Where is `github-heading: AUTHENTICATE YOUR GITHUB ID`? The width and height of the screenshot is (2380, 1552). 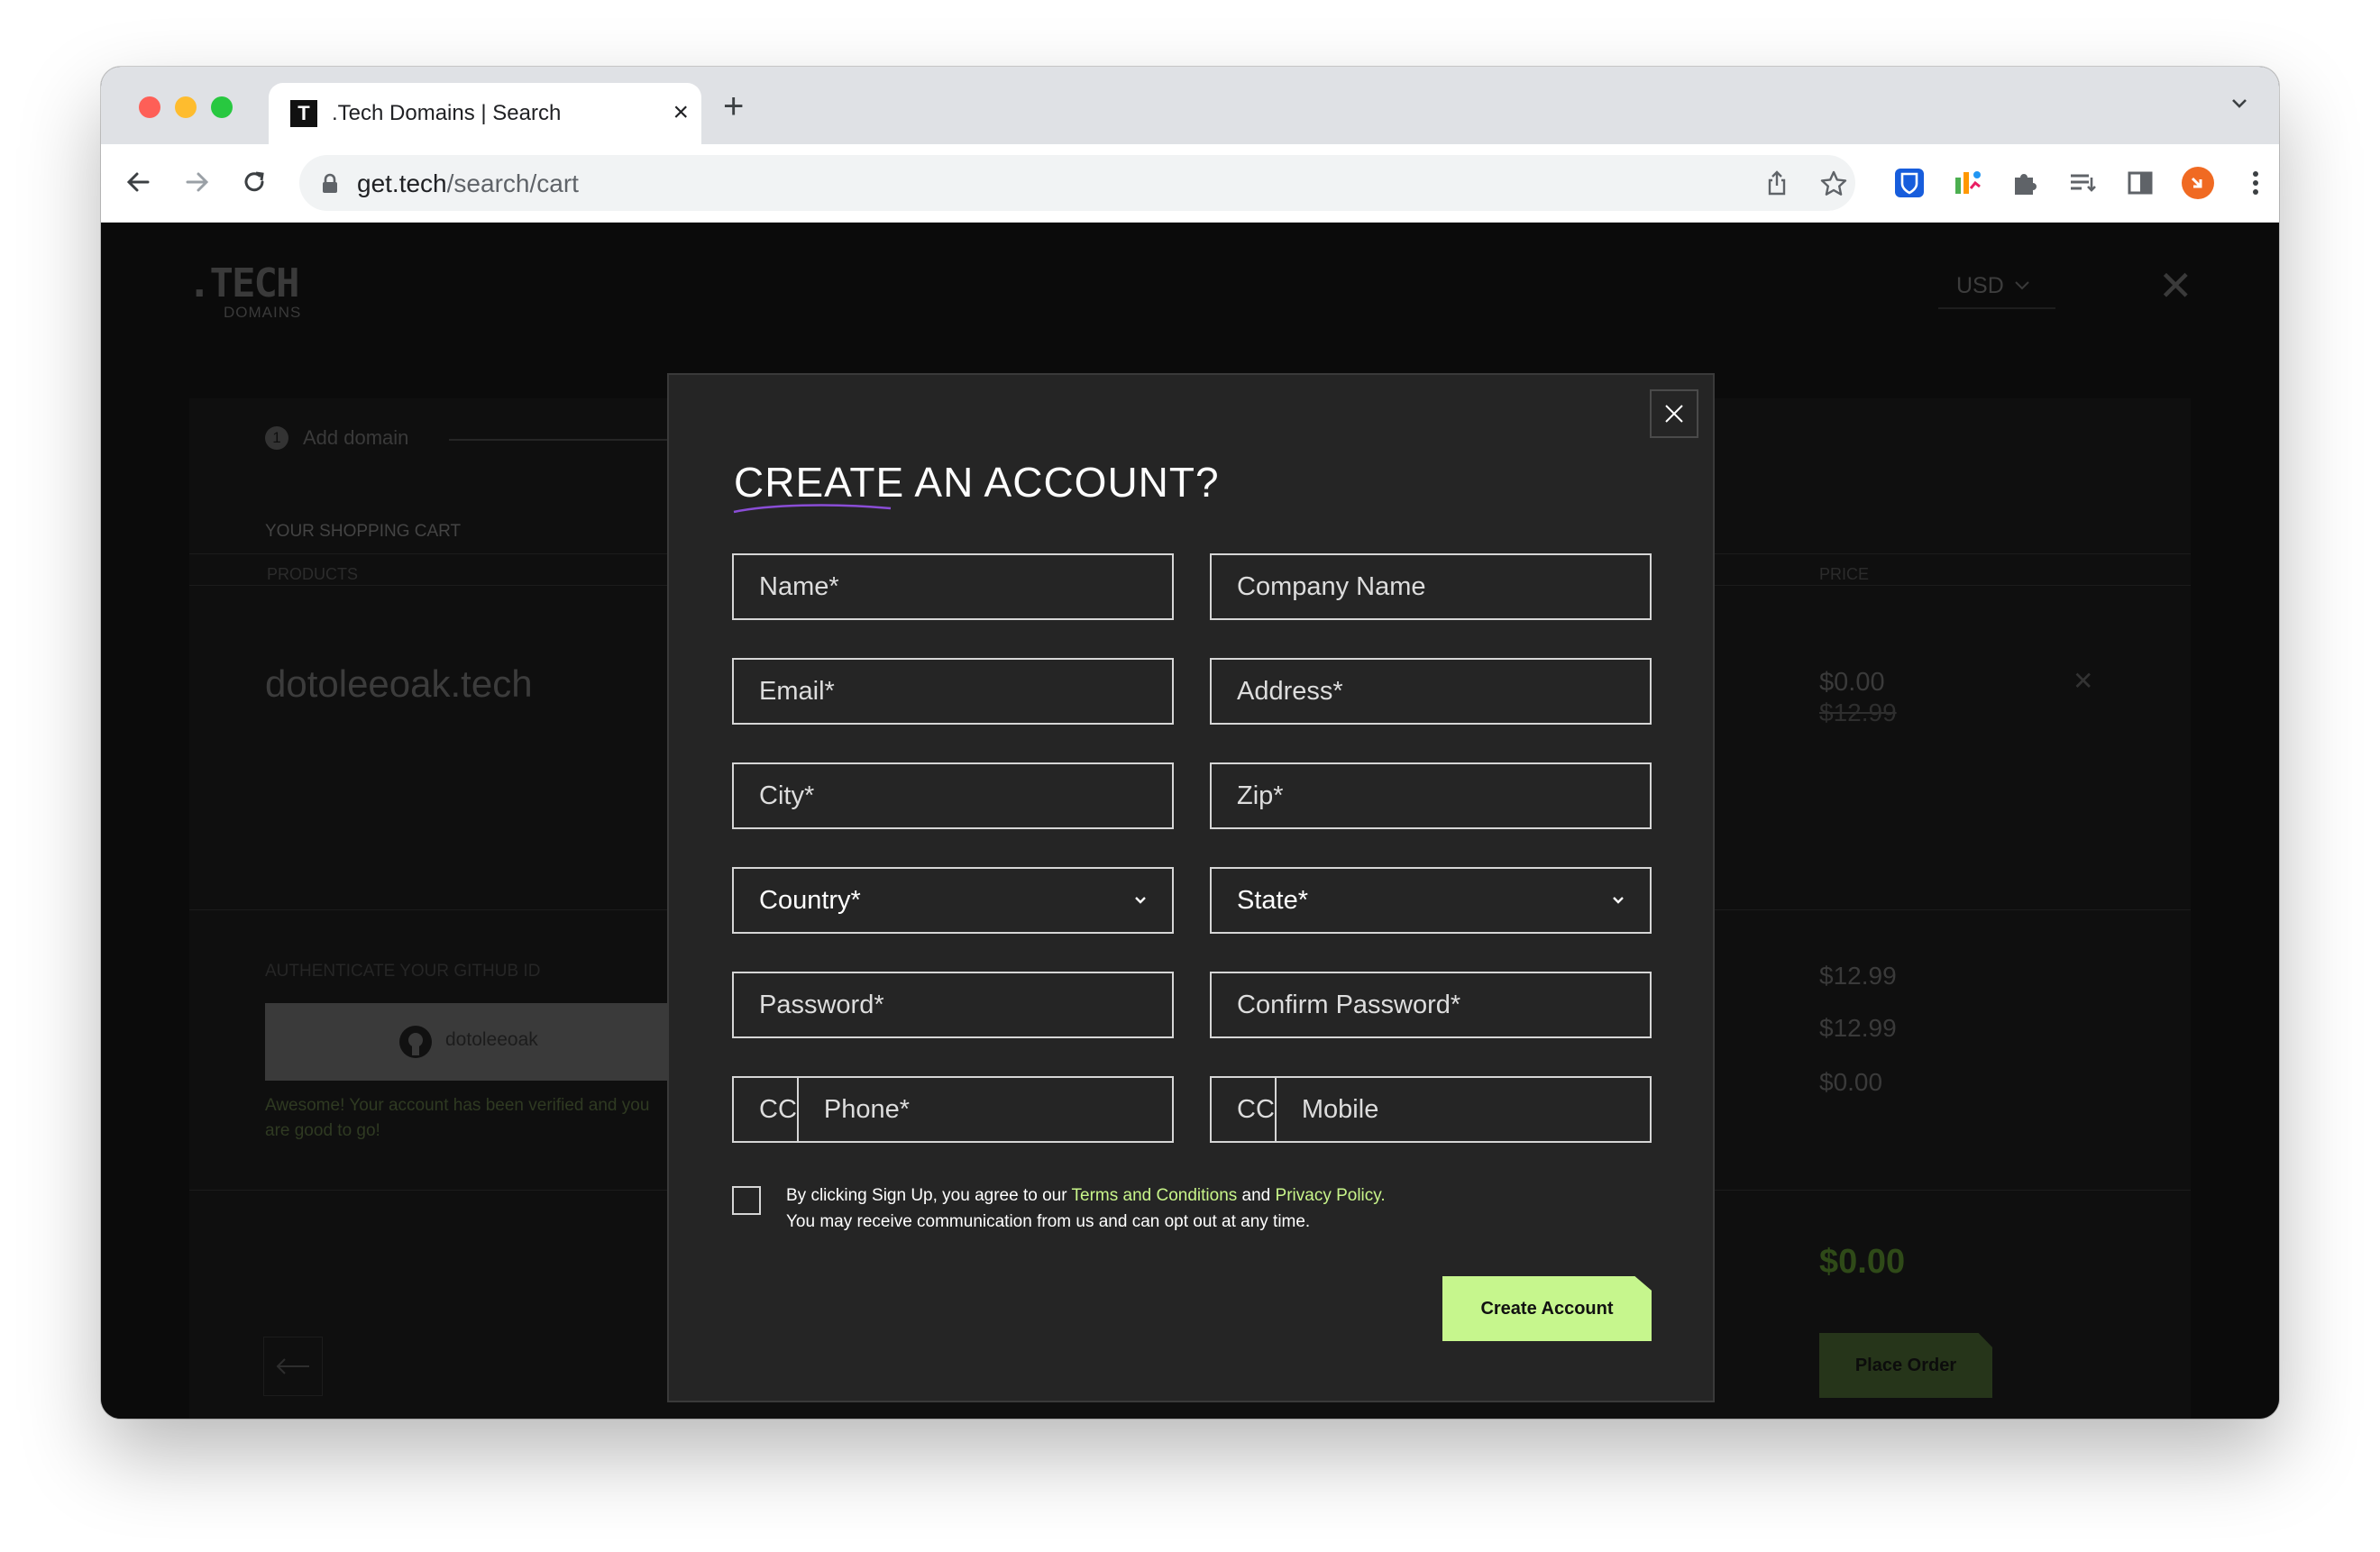
github-heading: AUTHENTICATE YOUR GITHUB ID is located at coordinates (403, 972).